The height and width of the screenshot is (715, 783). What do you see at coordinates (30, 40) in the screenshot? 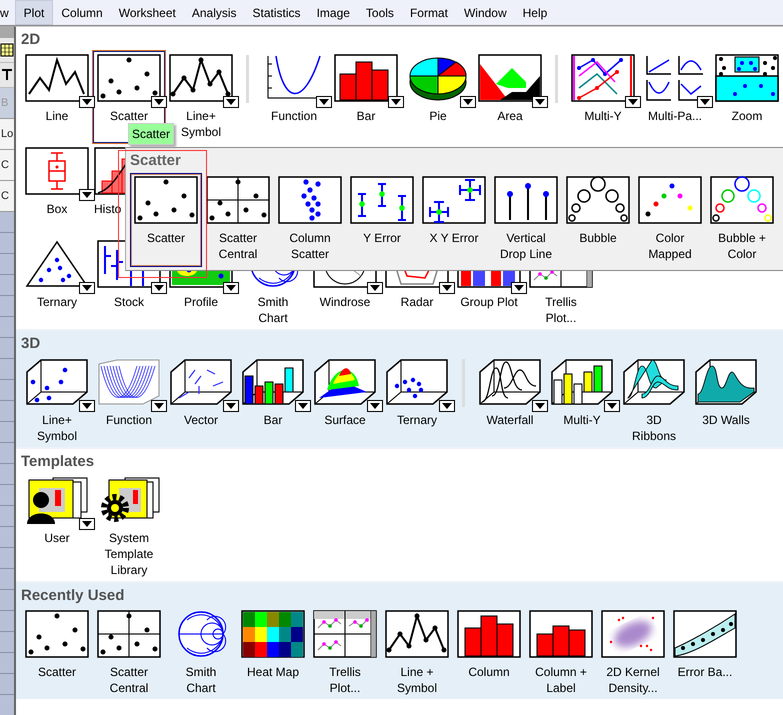
I see `section-title: 2D` at bounding box center [30, 40].